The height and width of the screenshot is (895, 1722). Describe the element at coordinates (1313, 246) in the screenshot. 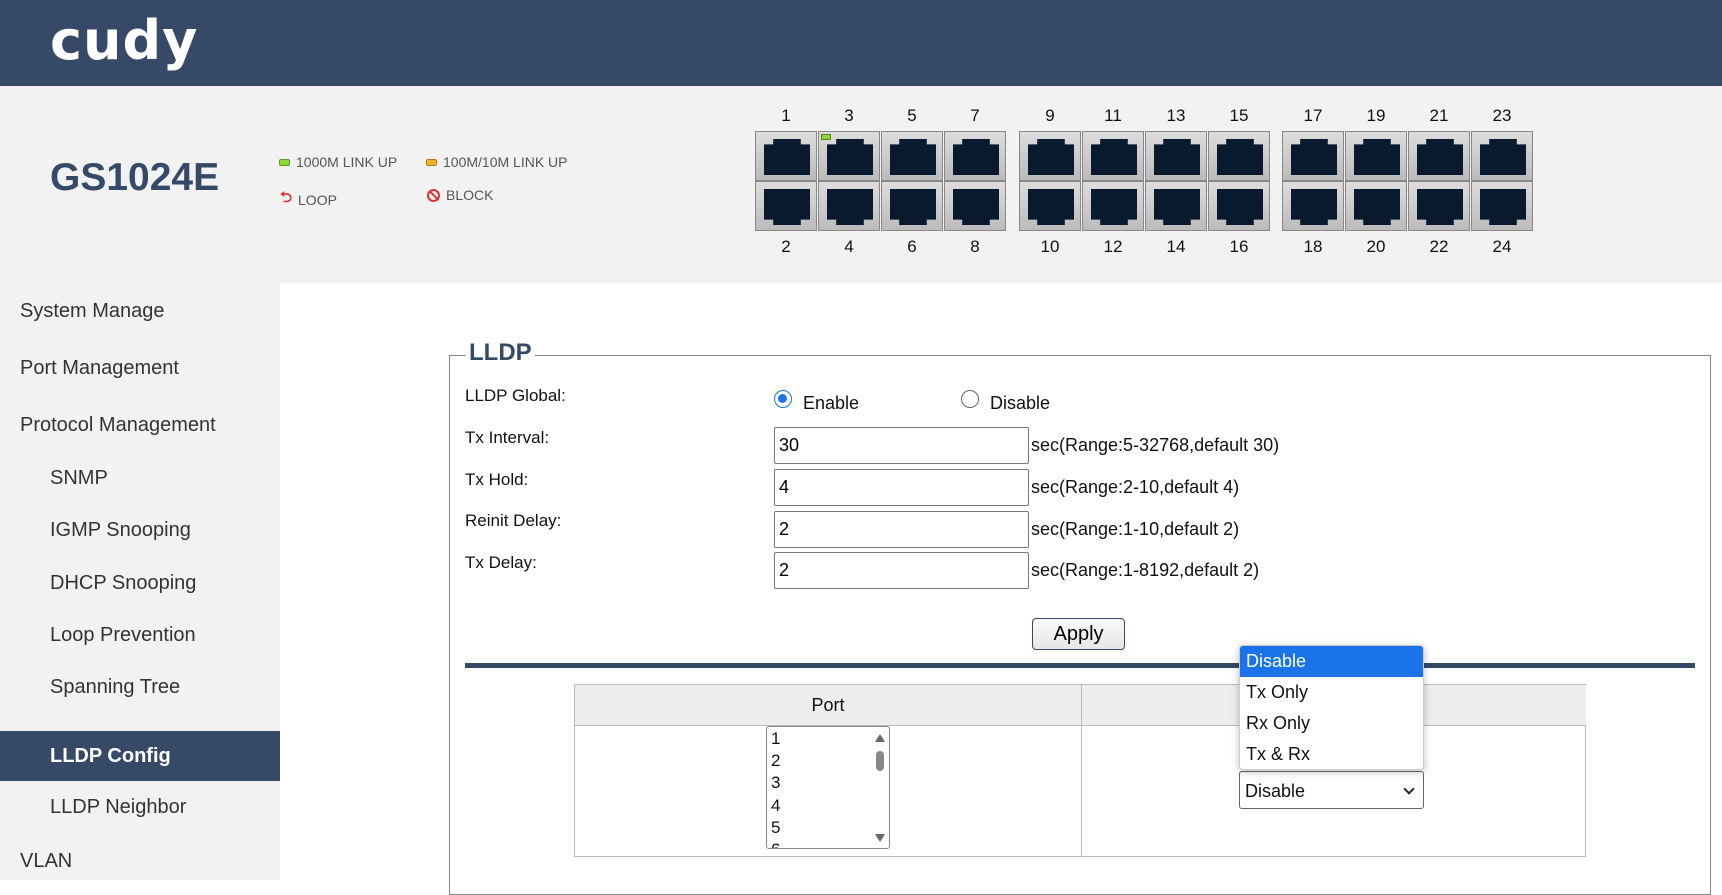

I see `port-number-18: 18` at that location.